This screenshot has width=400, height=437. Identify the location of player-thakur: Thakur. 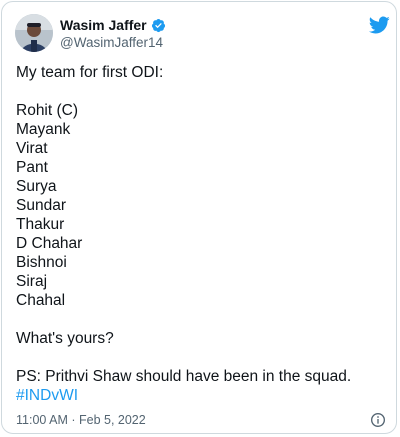
(40, 224).